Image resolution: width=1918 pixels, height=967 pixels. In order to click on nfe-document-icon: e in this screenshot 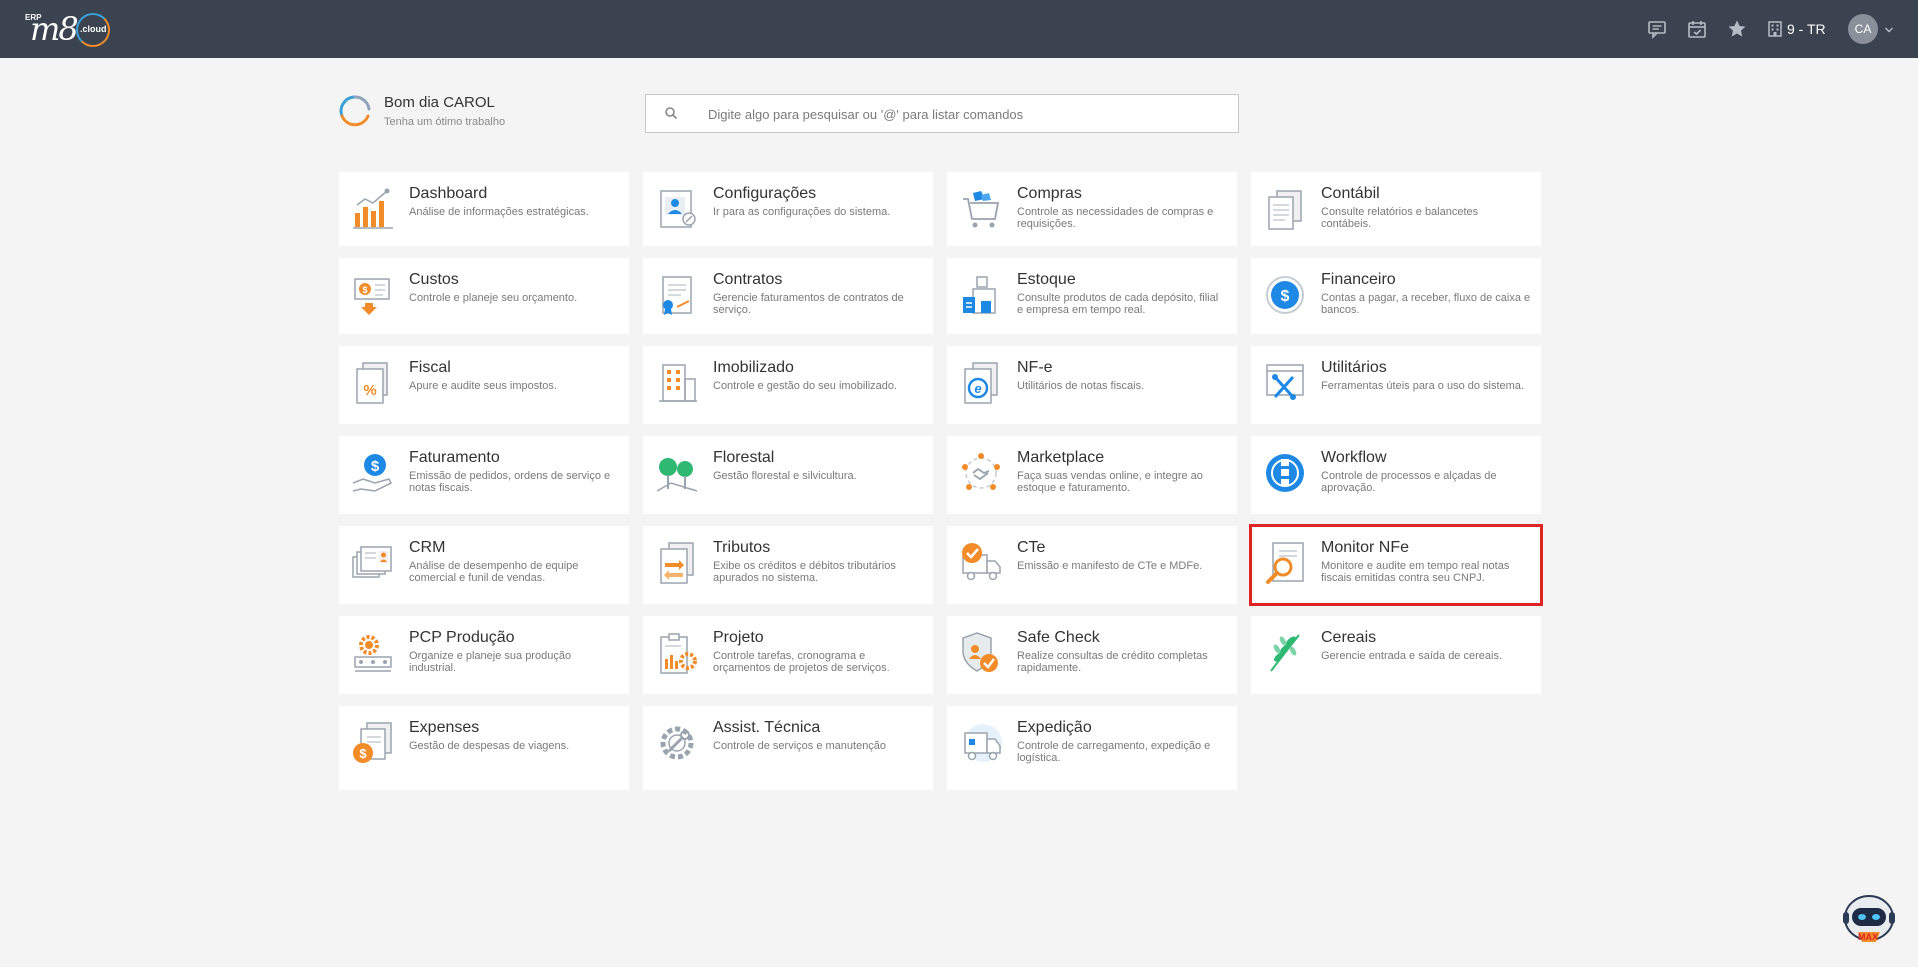, I will do `click(981, 383)`.